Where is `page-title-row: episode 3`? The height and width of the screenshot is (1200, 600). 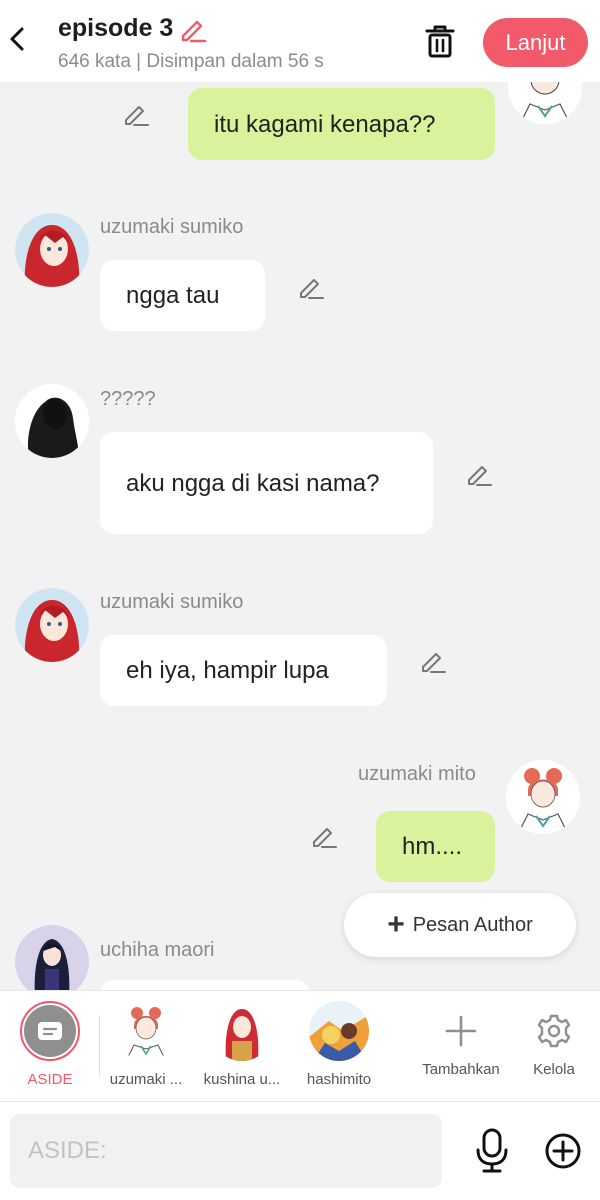
page-title-row: episode 3 is located at coordinates (132, 28).